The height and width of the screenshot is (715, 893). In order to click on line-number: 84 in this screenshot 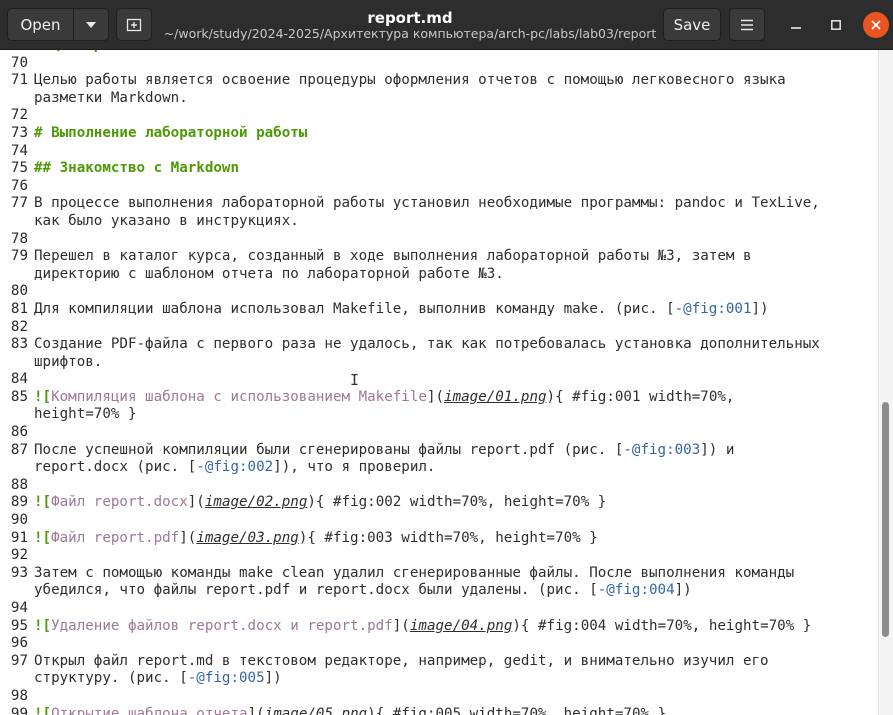, I will do `click(19, 379)`.